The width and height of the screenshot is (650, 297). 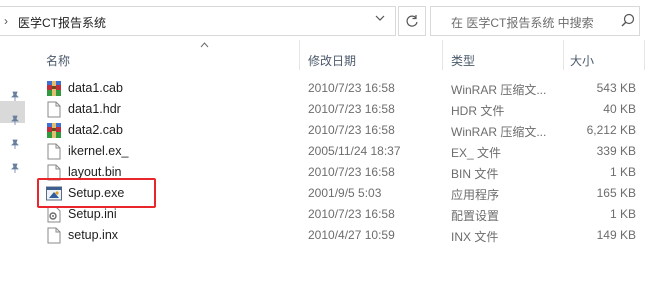 I want to click on file-size: 543 KB, so click(x=616, y=88).